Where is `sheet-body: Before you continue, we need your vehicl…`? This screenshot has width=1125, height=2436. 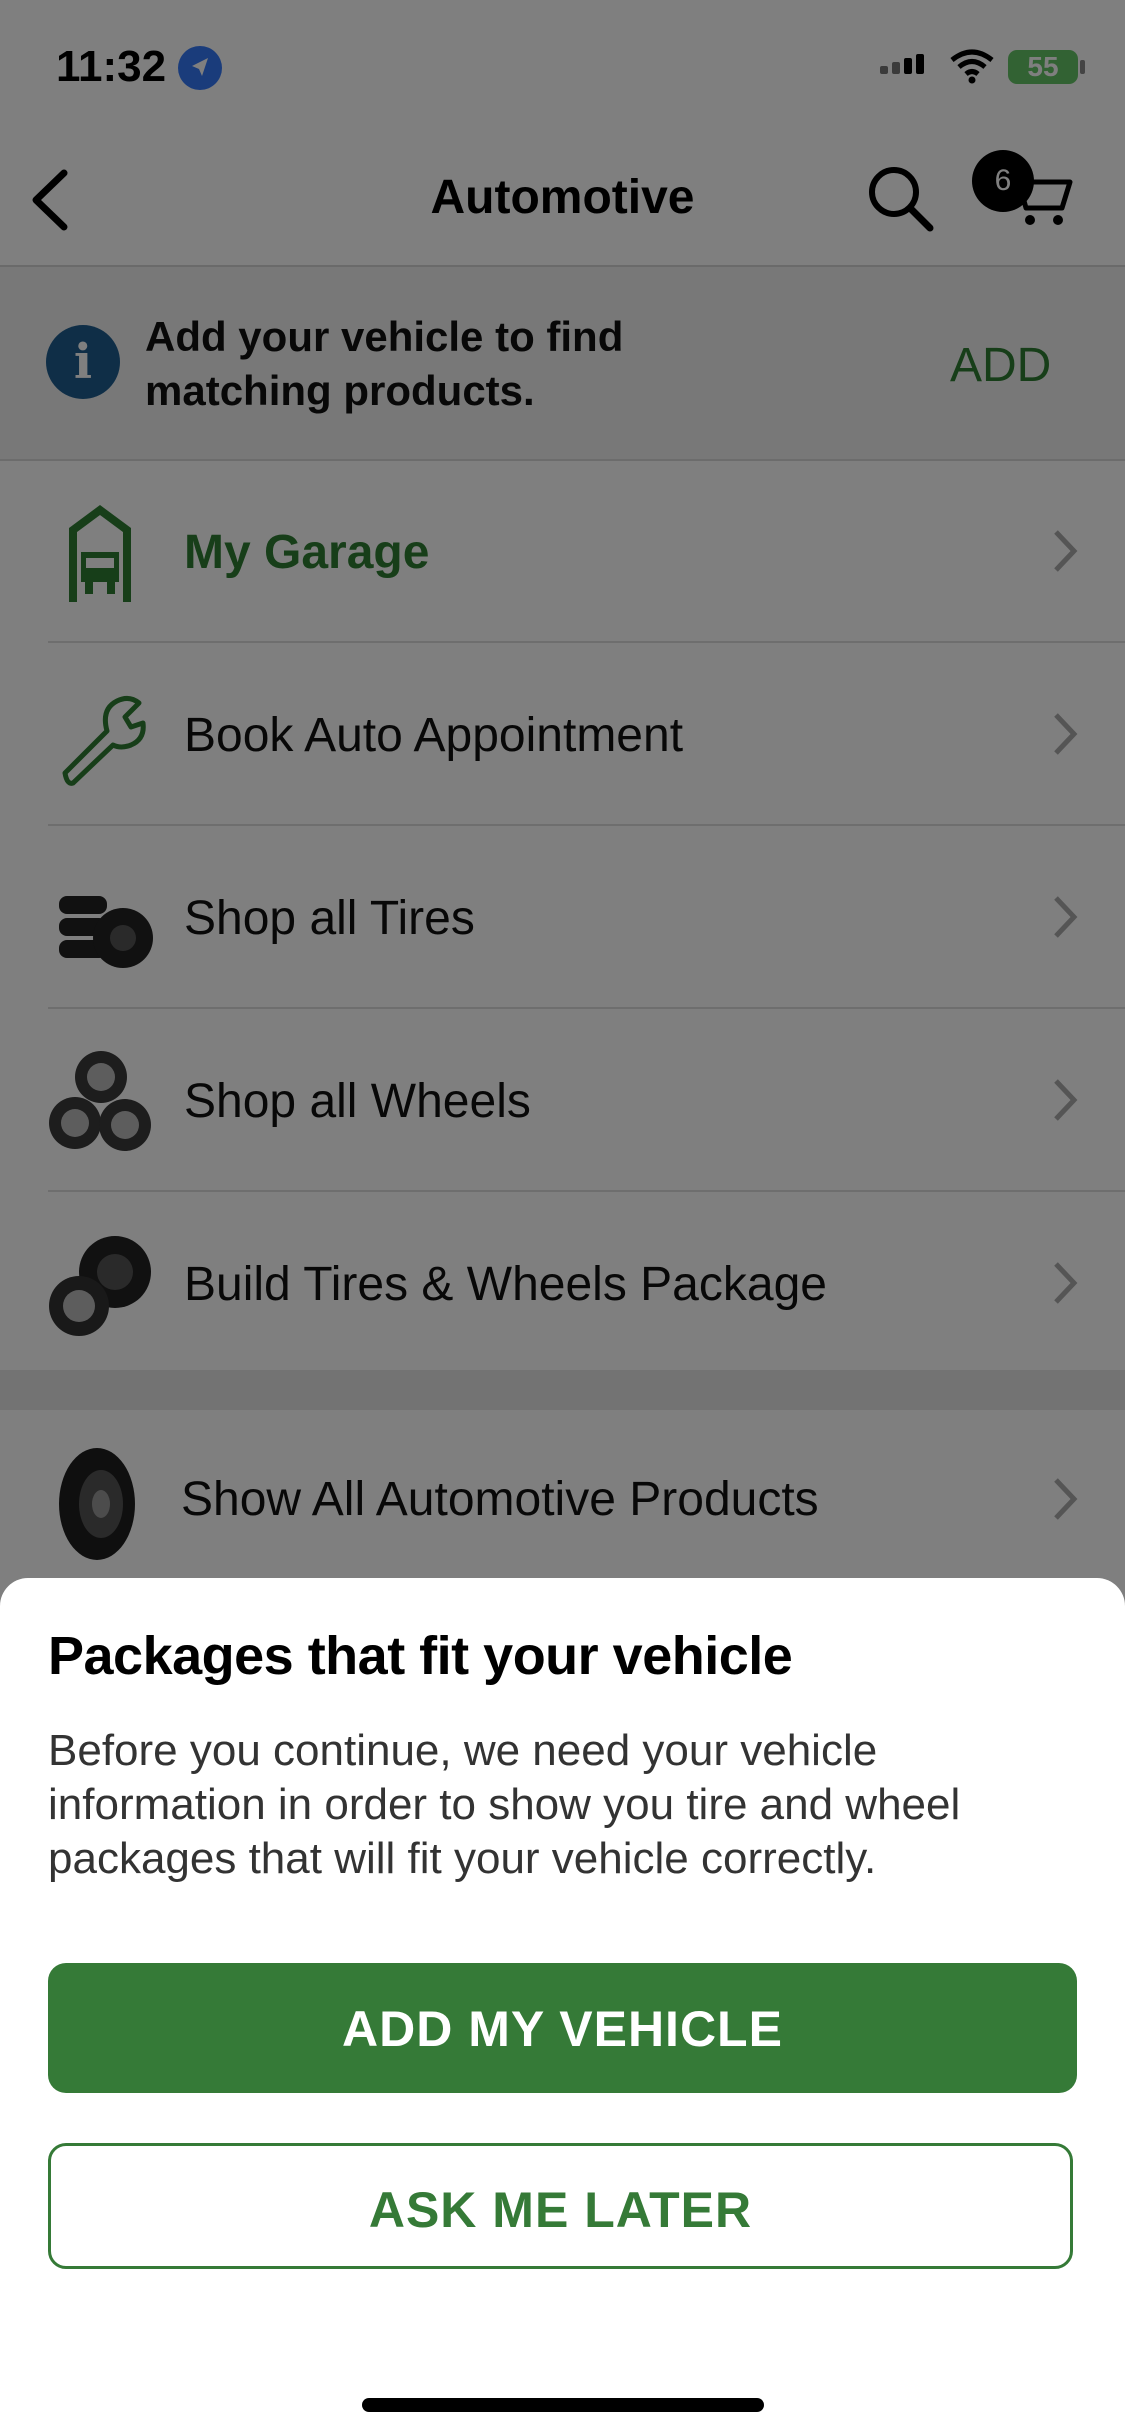 sheet-body: Before you continue, we need your vehicl… is located at coordinates (504, 1804).